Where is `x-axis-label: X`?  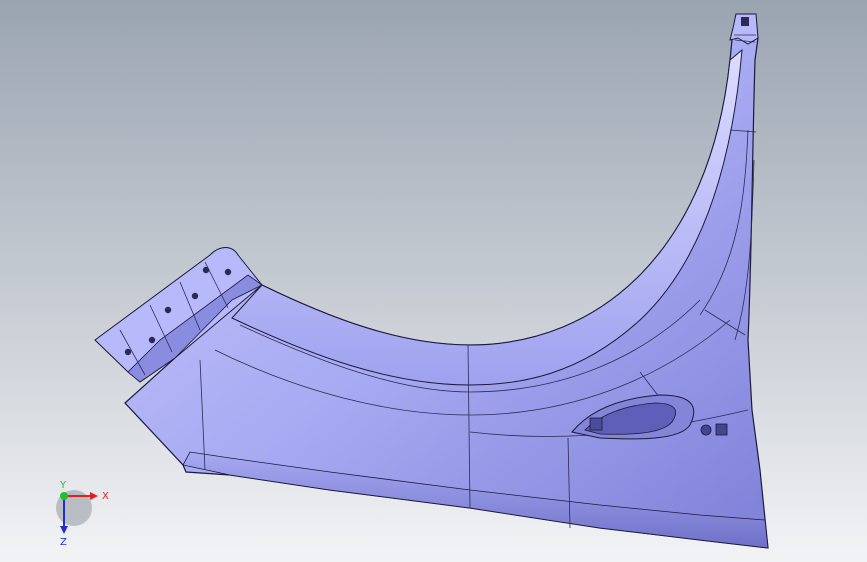 x-axis-label: X is located at coordinates (105, 496).